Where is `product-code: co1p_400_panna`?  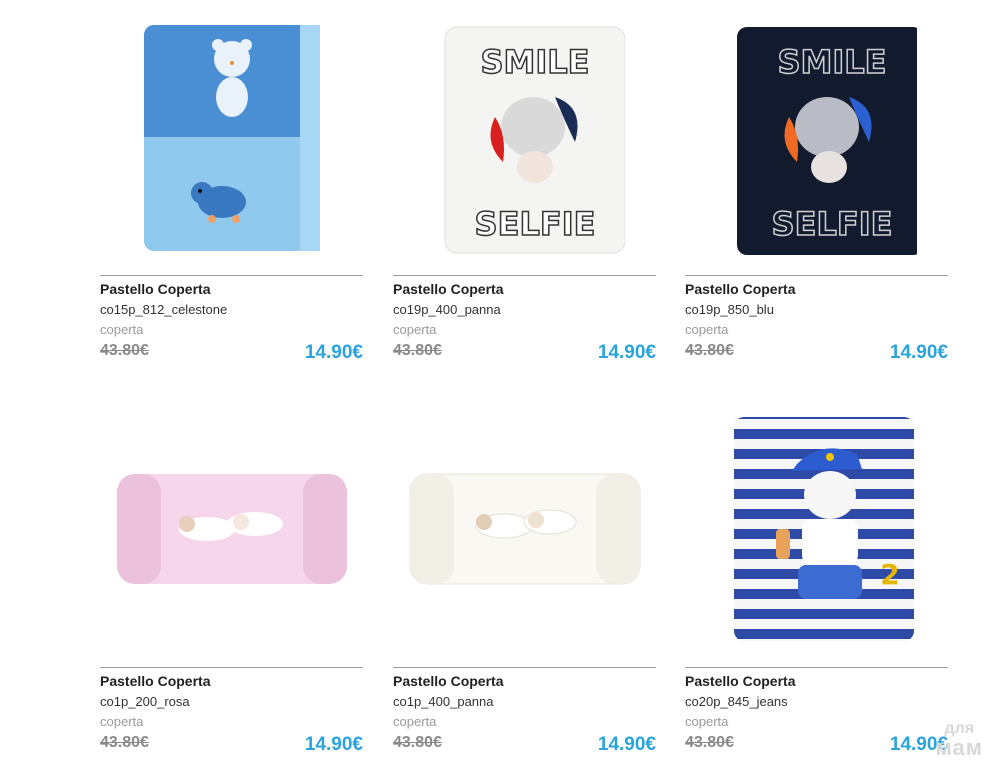 product-code: co1p_400_panna is located at coordinates (443, 701).